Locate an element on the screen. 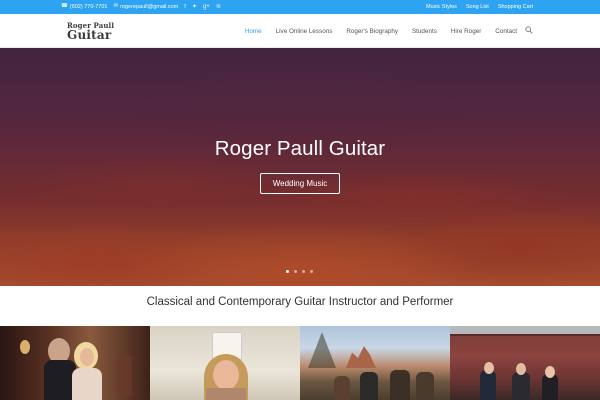 Image resolution: width=600 pixels, height=400 pixels. twitter-icon: ✦ is located at coordinates (194, 7).